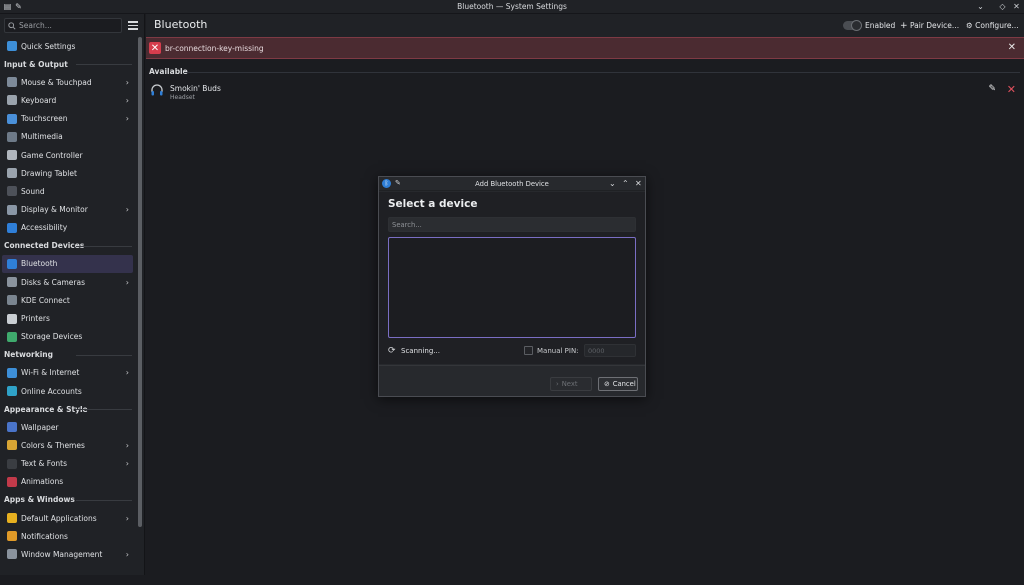 The height and width of the screenshot is (585, 1024). Describe the element at coordinates (44, 228) in the screenshot. I see `sidebar-item-label: Accessibility` at that location.